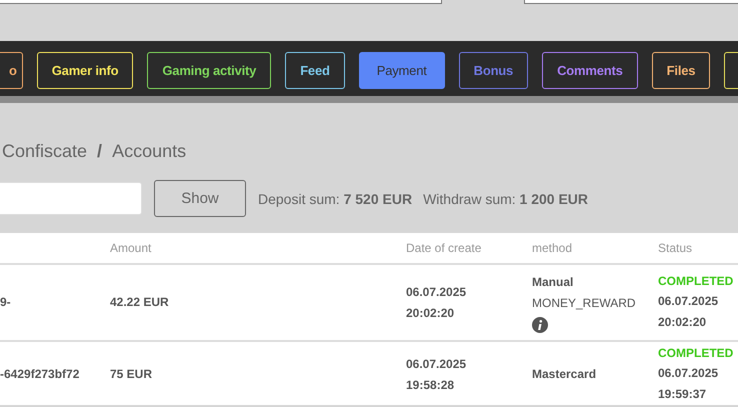 This screenshot has width=738, height=407. Describe the element at coordinates (149, 152) in the screenshot. I see `breadcrumb-item: Accounts` at that location.